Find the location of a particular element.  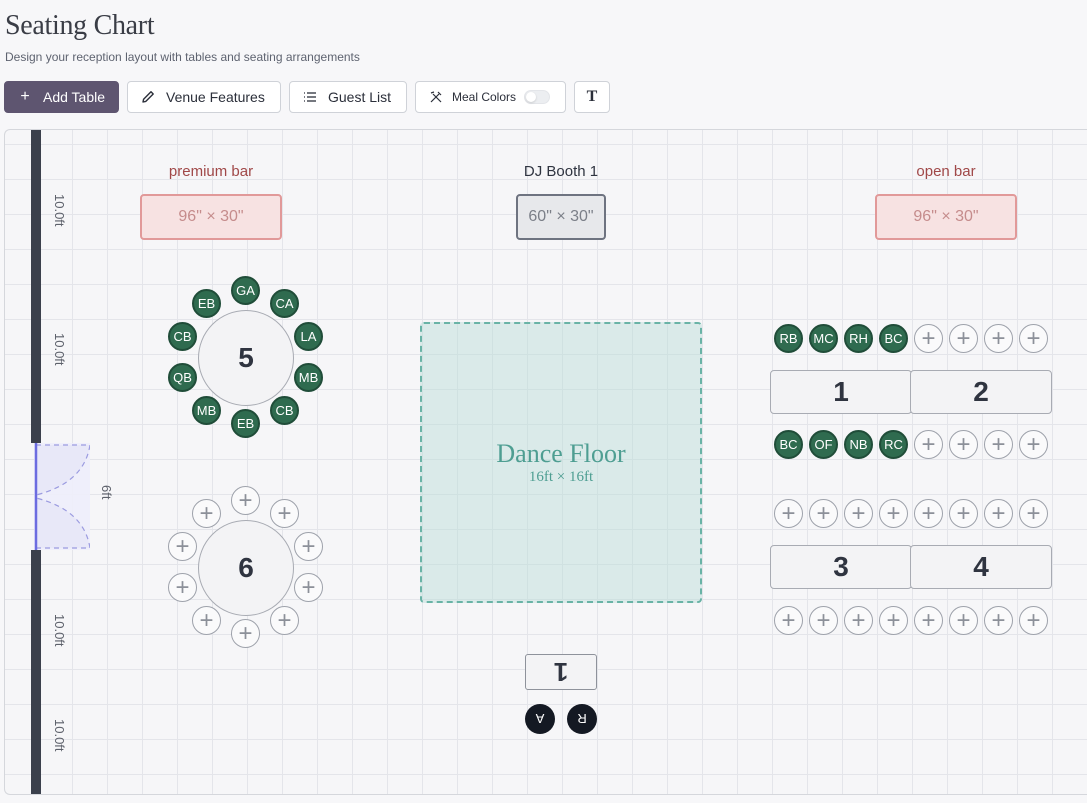

pencil-icon is located at coordinates (148, 97).